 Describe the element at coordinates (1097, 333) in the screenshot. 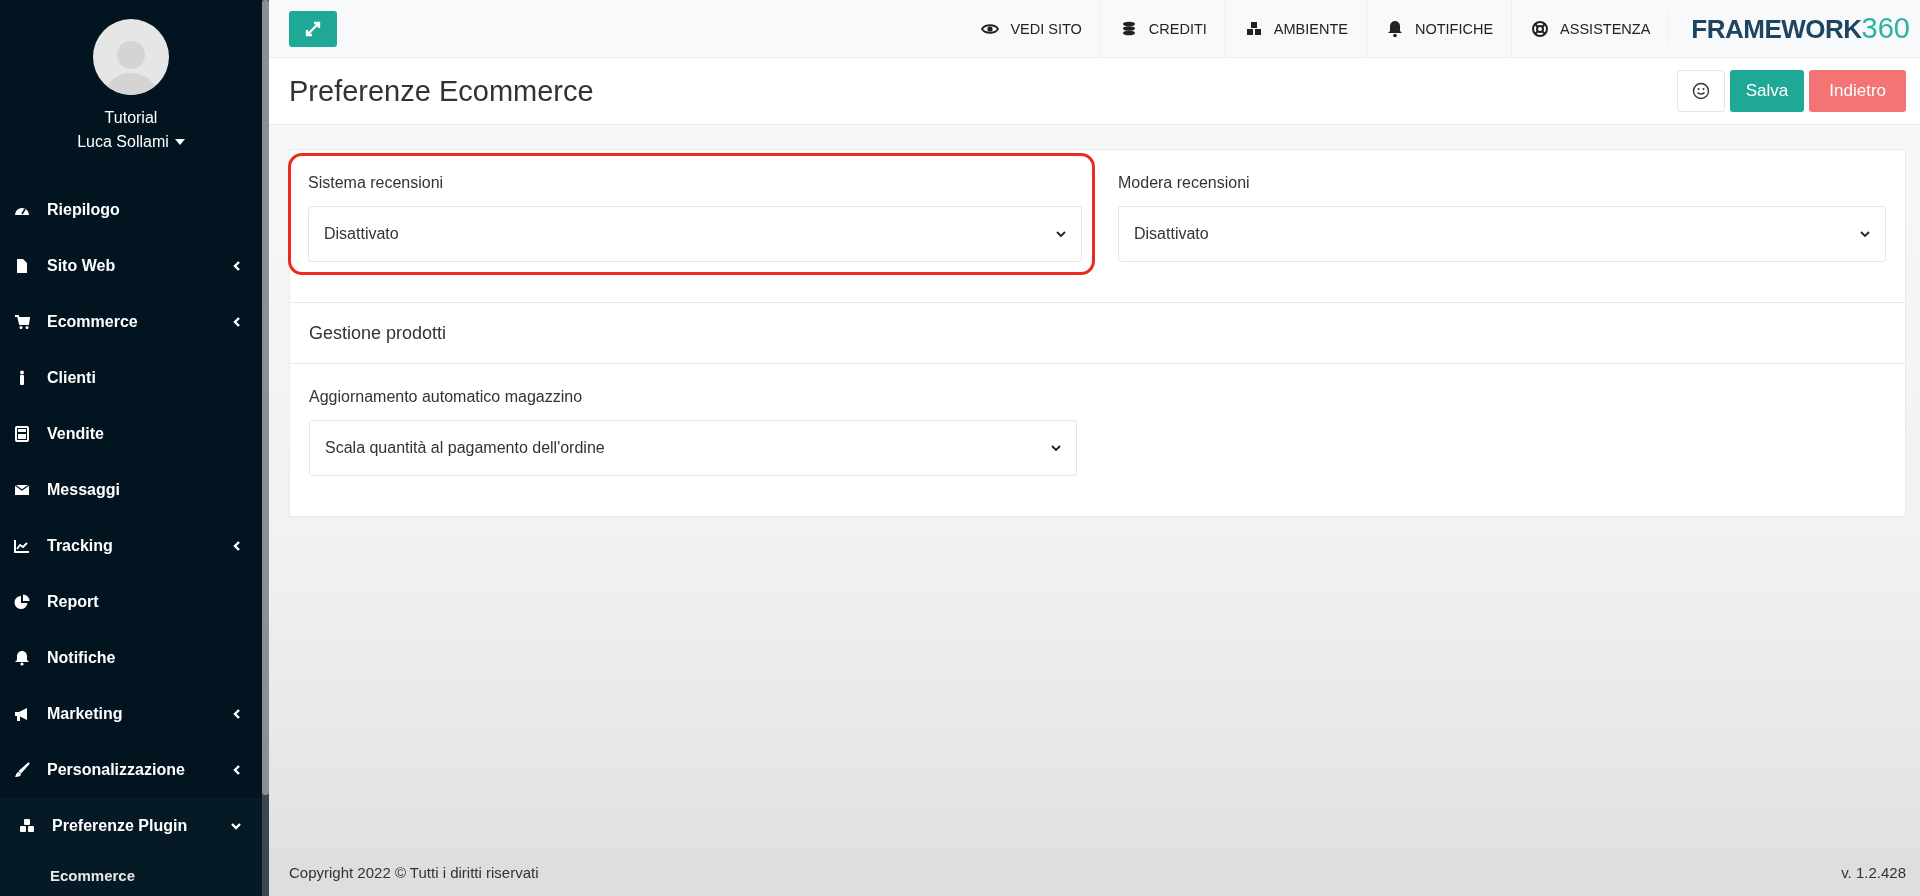

I see `section-heading: Gestione prodotti` at that location.